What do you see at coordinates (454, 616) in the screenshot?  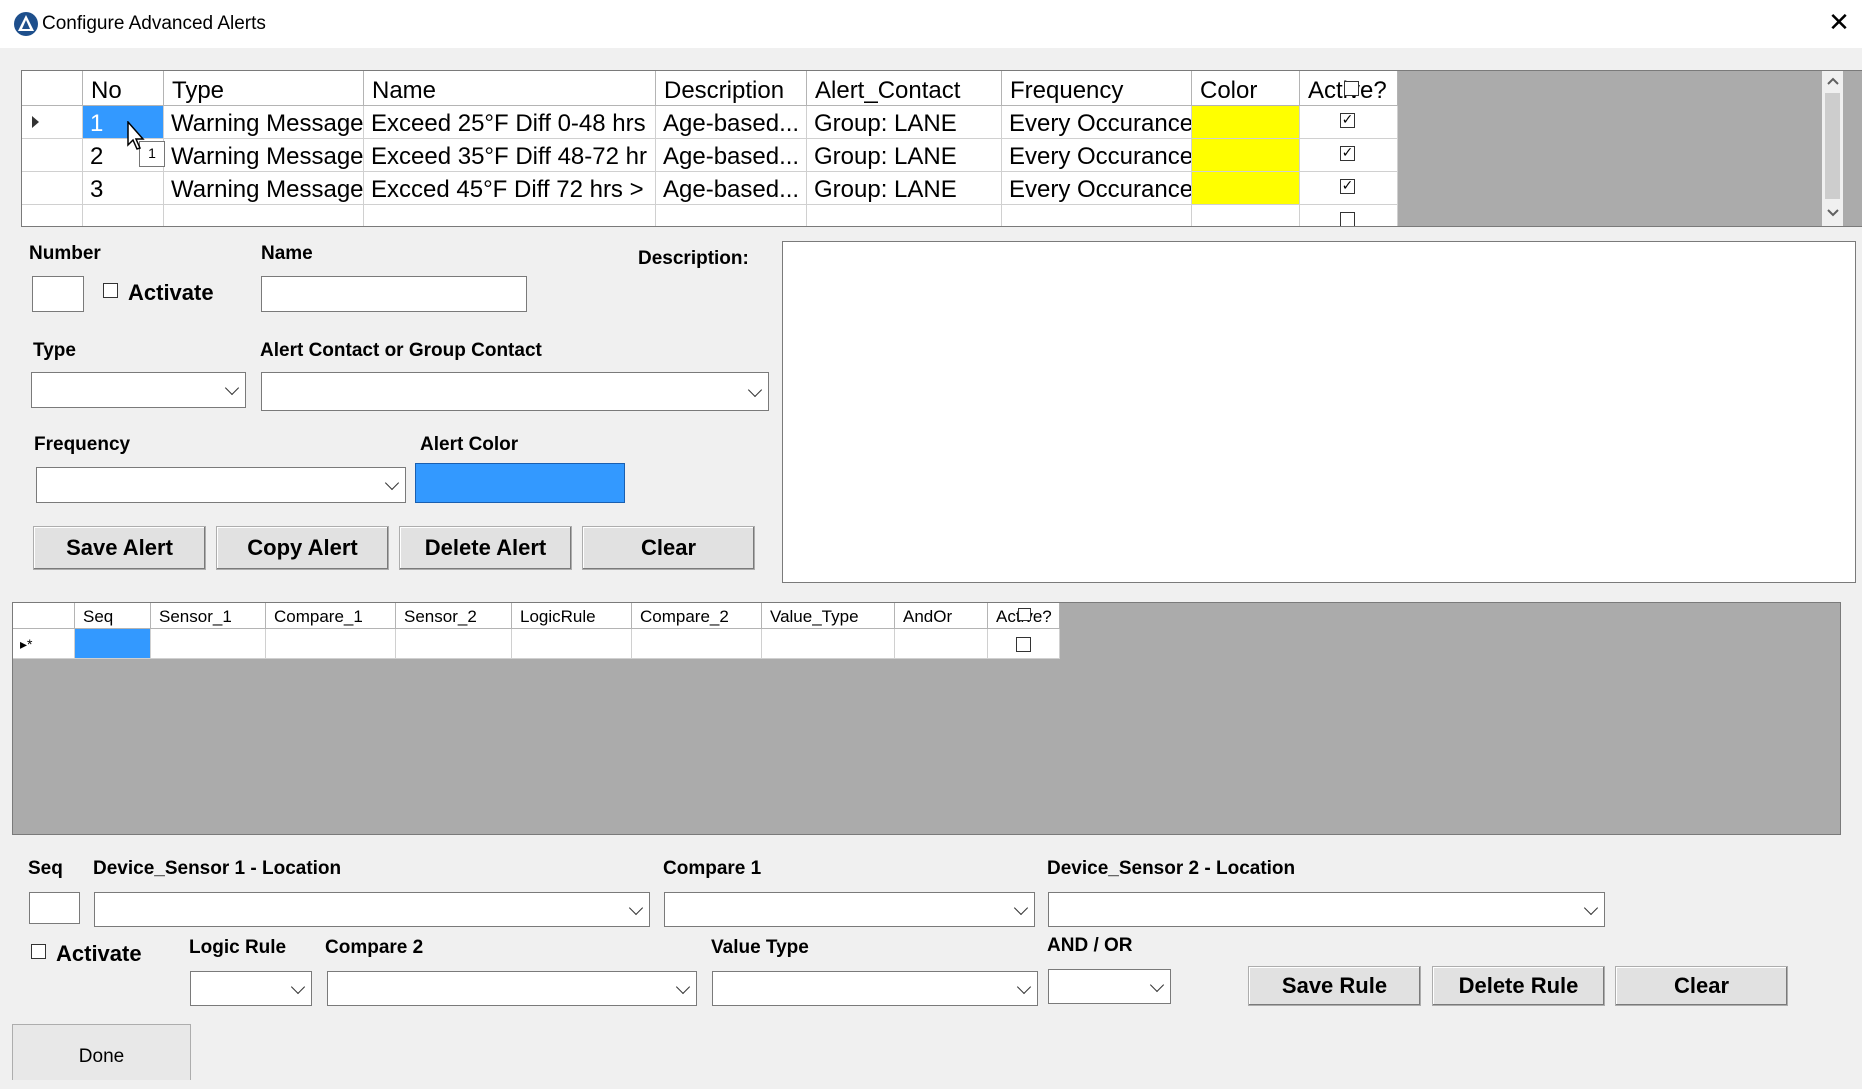 I see `col-header-sensor-2: Sensor_2` at bounding box center [454, 616].